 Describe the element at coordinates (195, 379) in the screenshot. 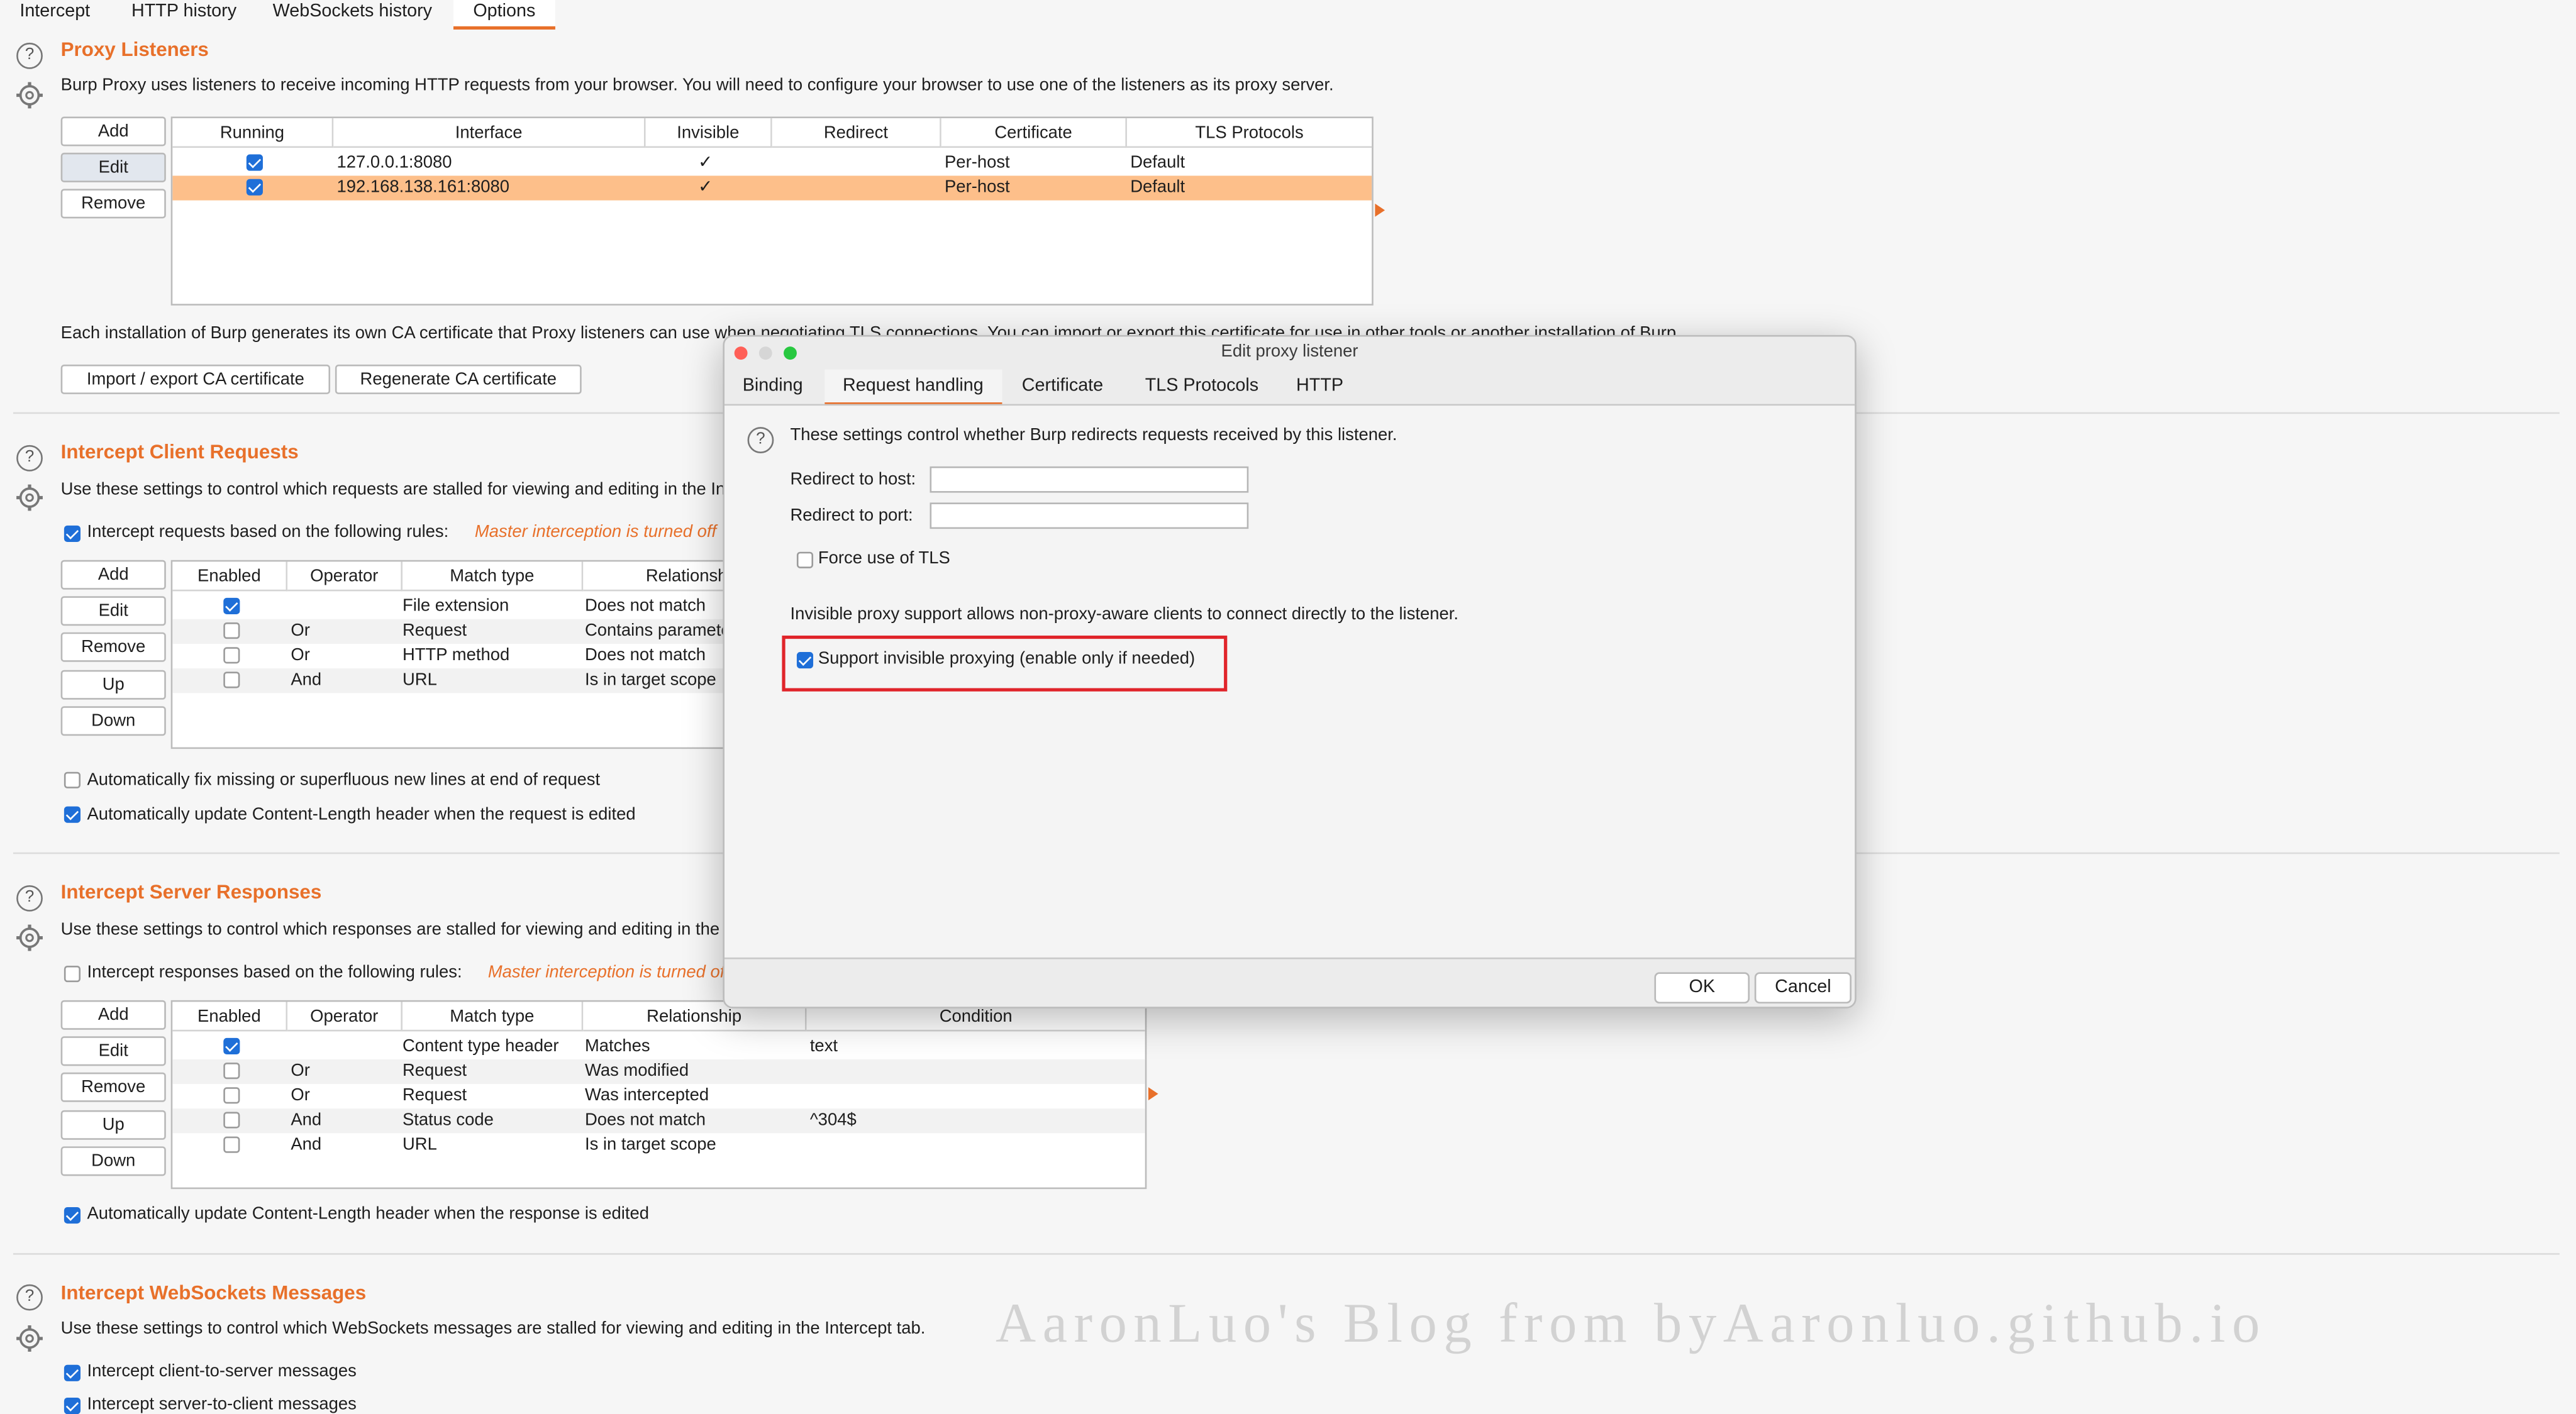

I see `import-export-ca-button: Import / export CA certificate` at that location.